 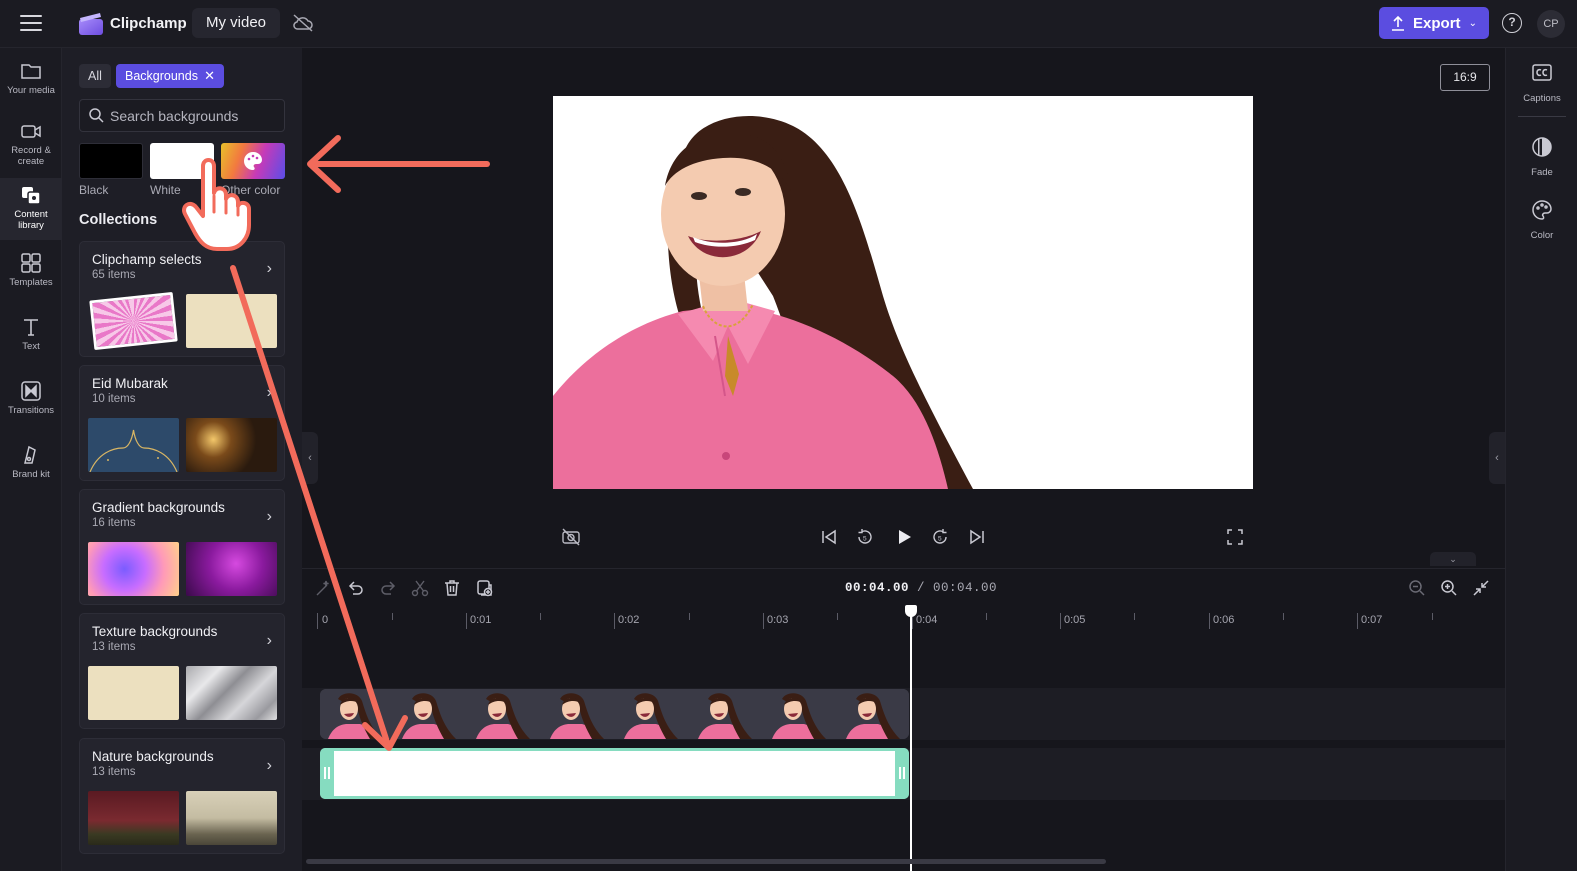 What do you see at coordinates (1075, 620) in the screenshot?
I see `ruler-label: 0:05` at bounding box center [1075, 620].